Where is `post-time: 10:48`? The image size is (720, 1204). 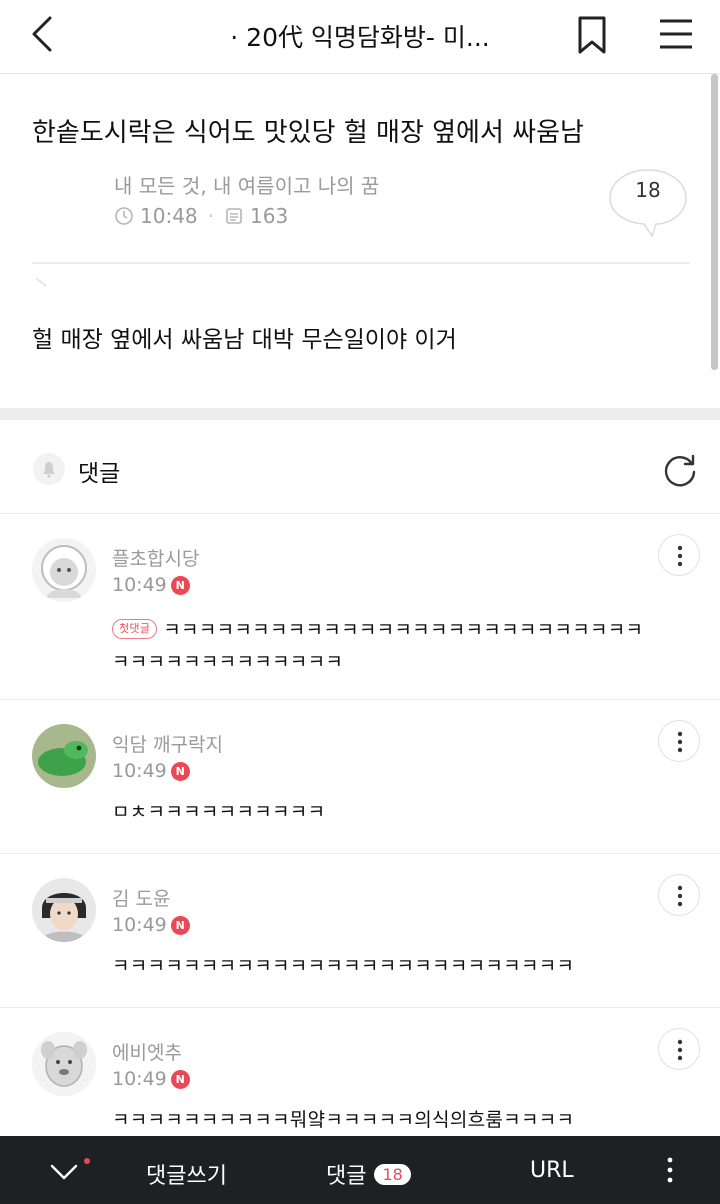 post-time: 10:48 is located at coordinates (169, 216).